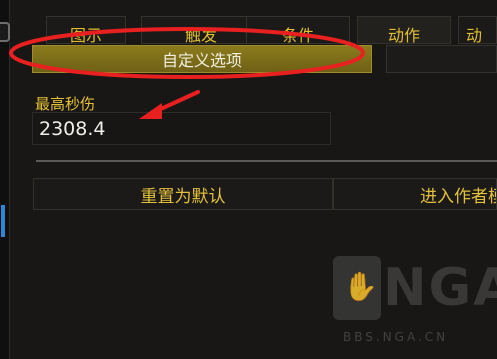  What do you see at coordinates (200, 35) in the screenshot?
I see `tab-label: 触发` at bounding box center [200, 35].